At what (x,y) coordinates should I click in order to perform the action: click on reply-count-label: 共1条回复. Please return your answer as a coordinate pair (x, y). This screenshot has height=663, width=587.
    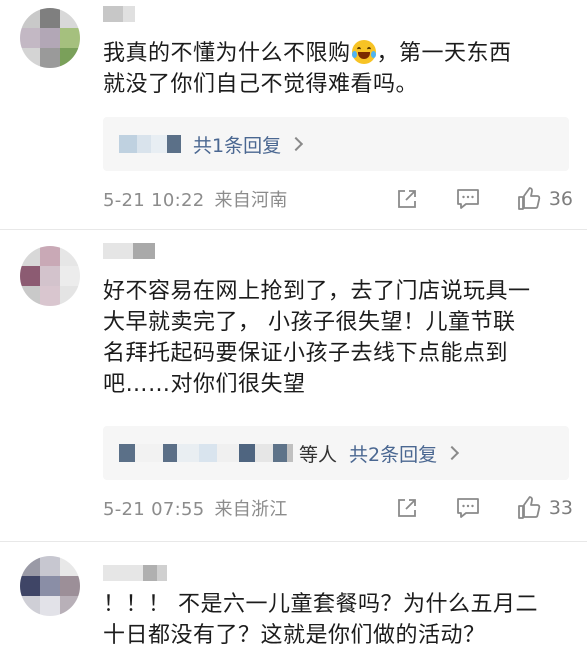
    Looking at the image, I should click on (237, 145).